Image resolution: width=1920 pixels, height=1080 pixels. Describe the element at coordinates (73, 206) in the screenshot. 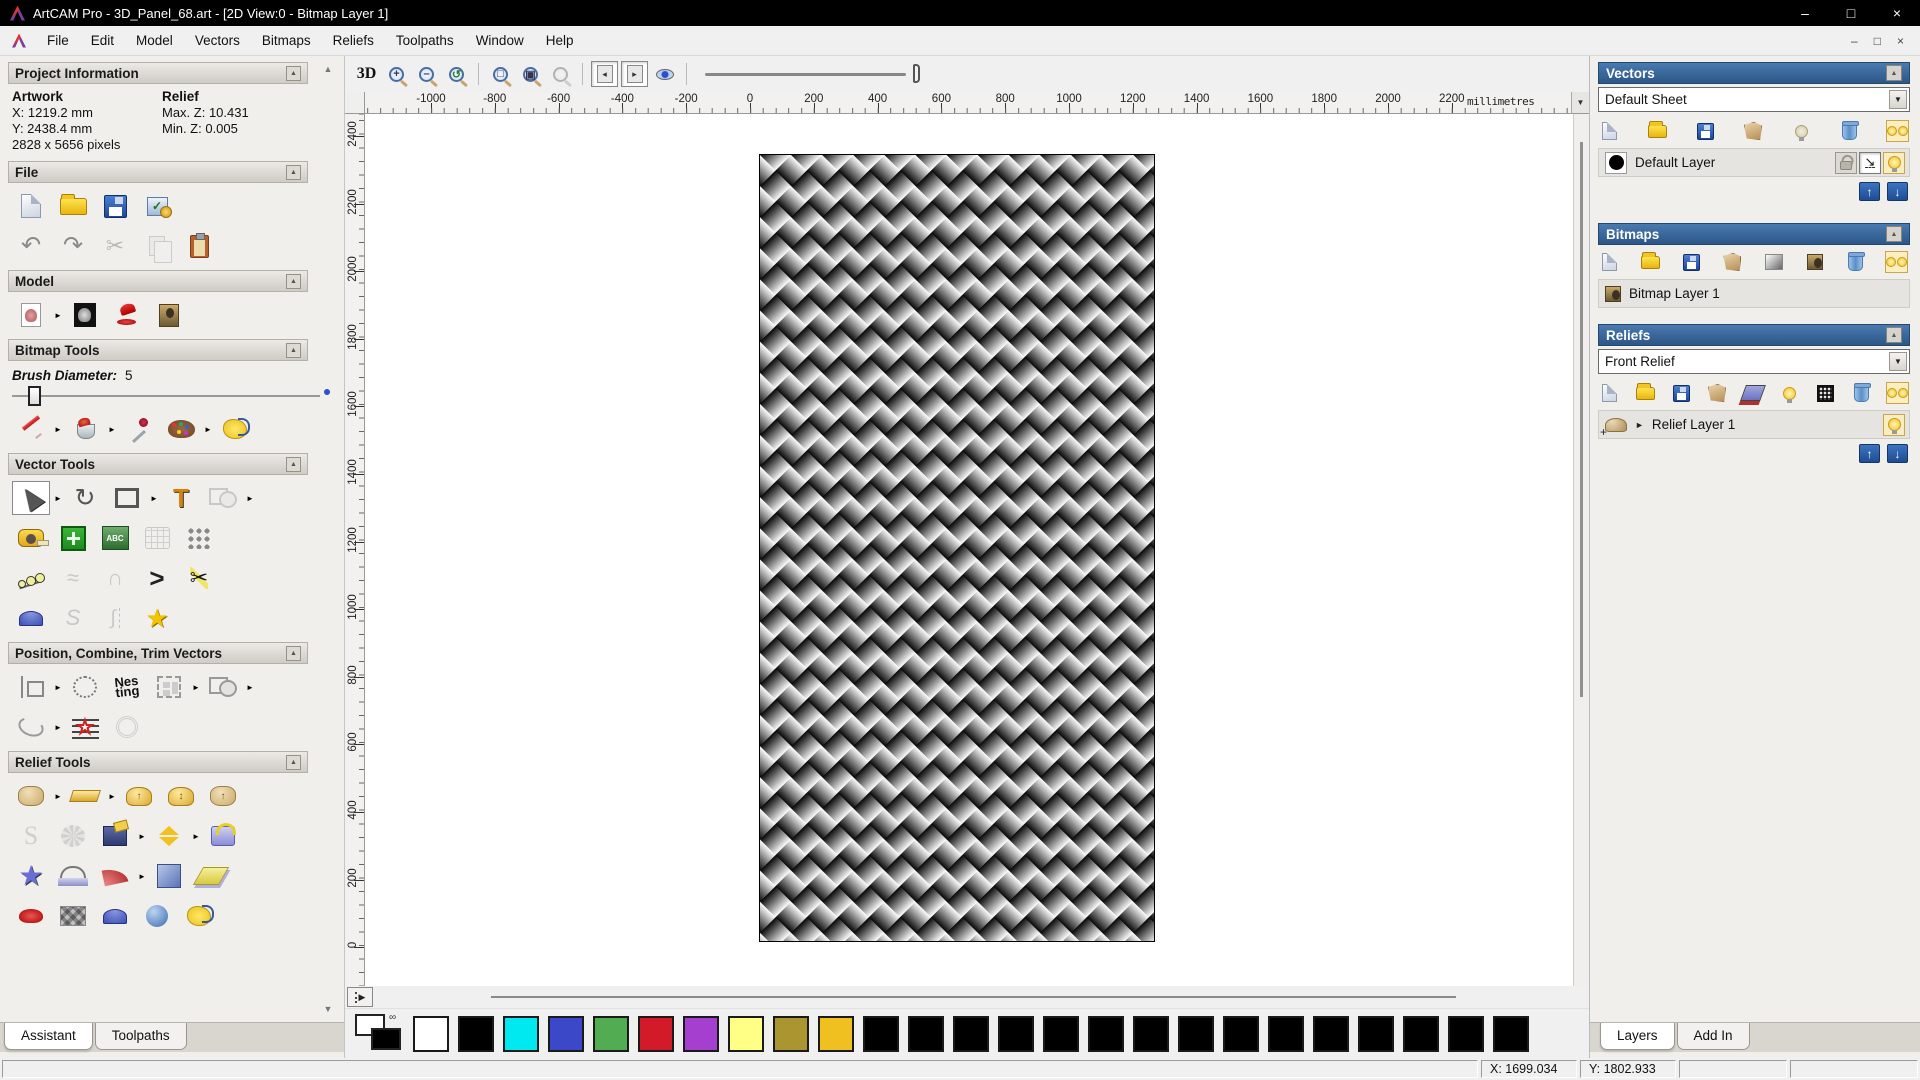

I see `open-model-button` at that location.